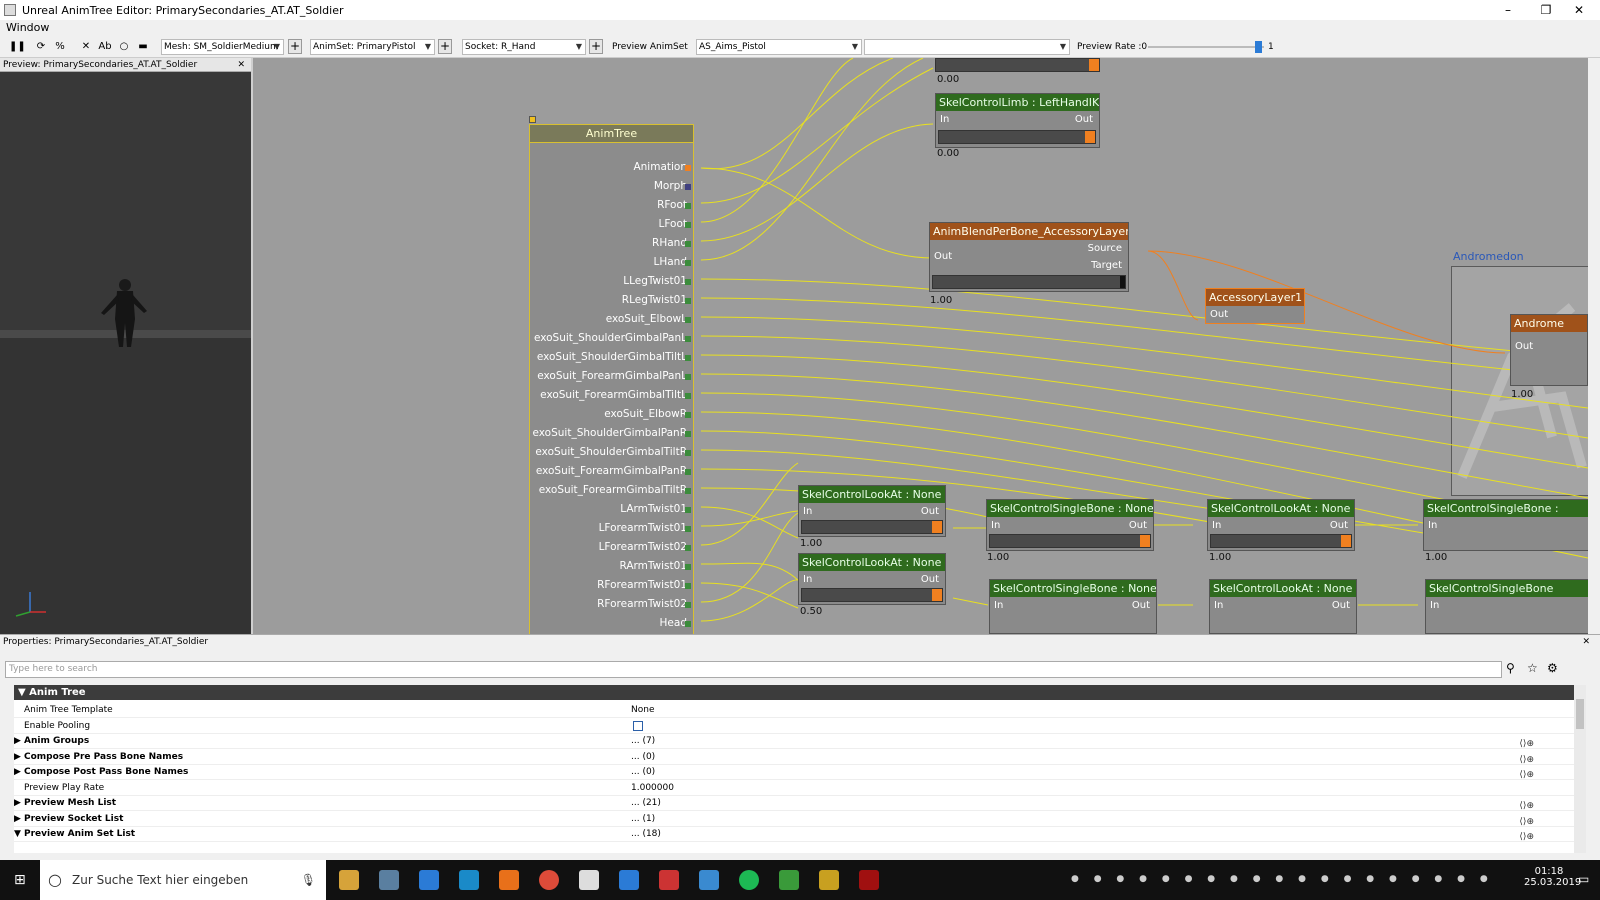  Describe the element at coordinates (612, 433) in the screenshot. I see `animtree-bone-pin: exoSuit_ShoulderGimbalPanR` at that location.